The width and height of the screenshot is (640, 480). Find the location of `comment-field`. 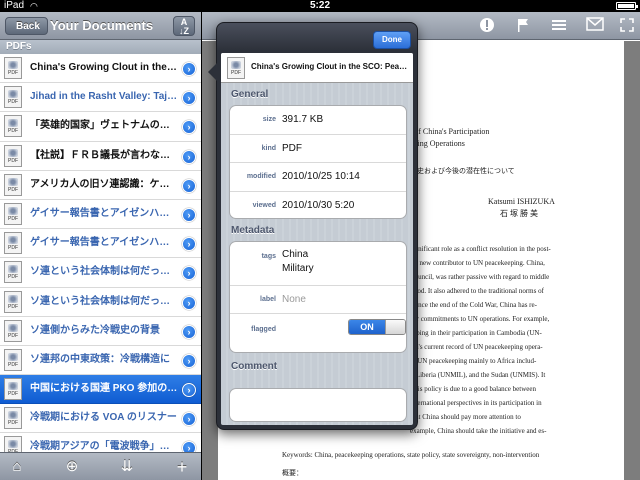

comment-field is located at coordinates (318, 405).